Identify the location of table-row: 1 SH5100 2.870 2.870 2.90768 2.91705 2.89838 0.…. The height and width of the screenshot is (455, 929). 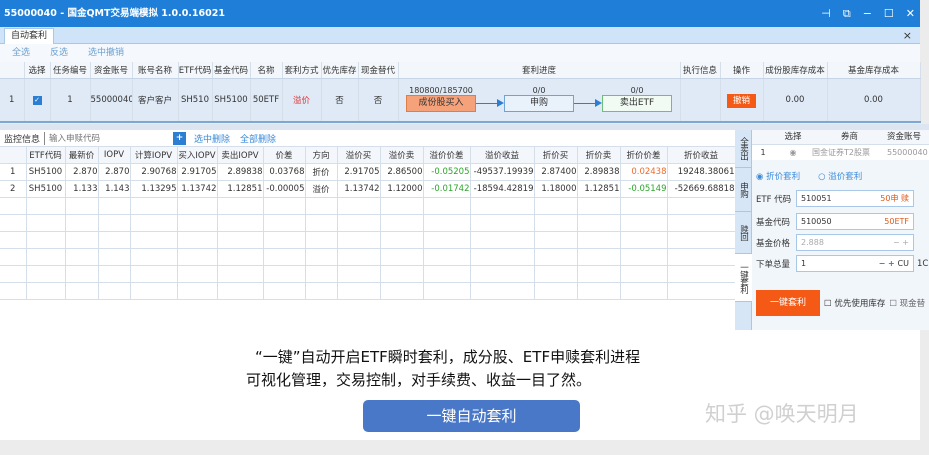
(368, 172).